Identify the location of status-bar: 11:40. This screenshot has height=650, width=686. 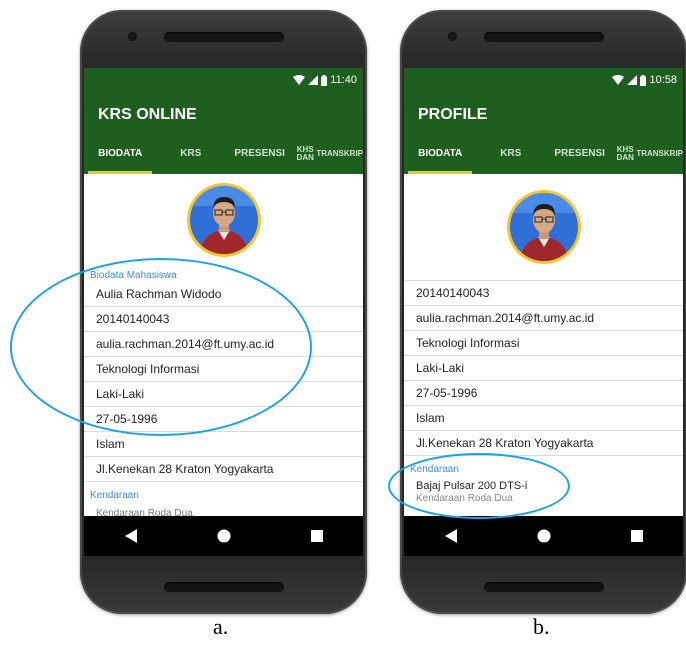
(223, 80).